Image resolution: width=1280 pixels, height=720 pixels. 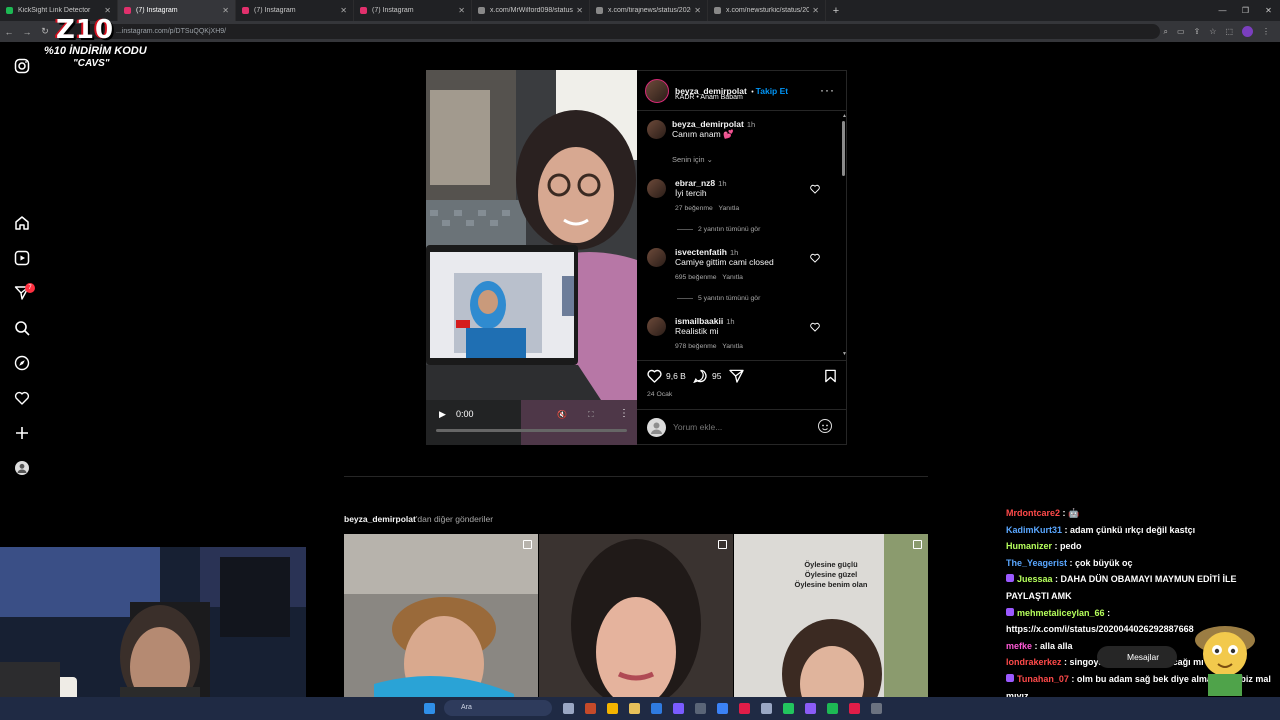 What do you see at coordinates (836, 11) in the screenshot?
I see `new-tab-button: +` at bounding box center [836, 11].